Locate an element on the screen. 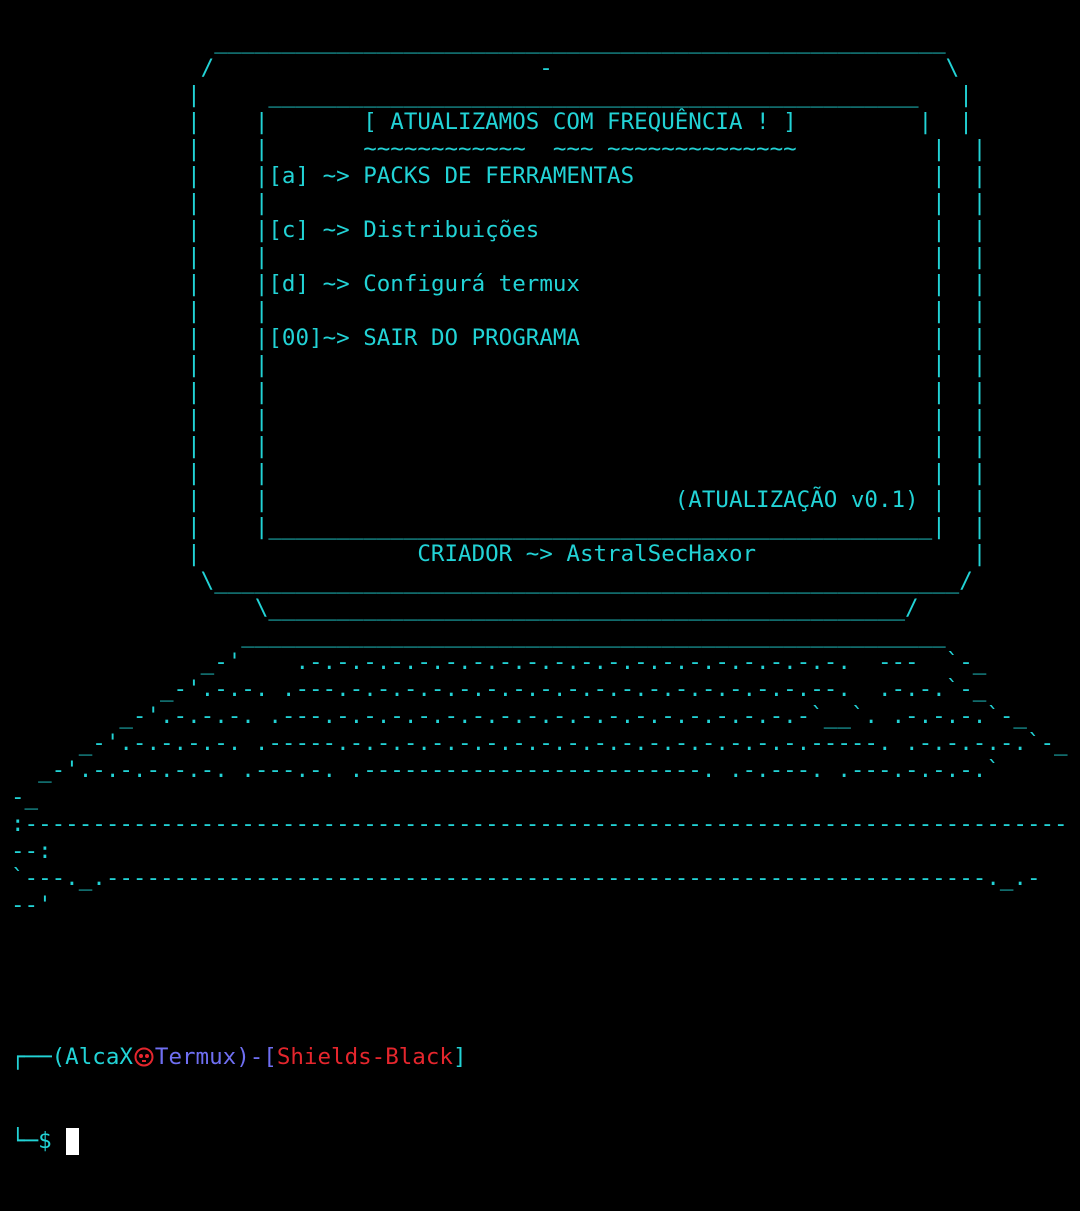 The width and height of the screenshot is (1080, 1211). menu-item: [00]~> SAIR DO PROGRAMA is located at coordinates (424, 338).